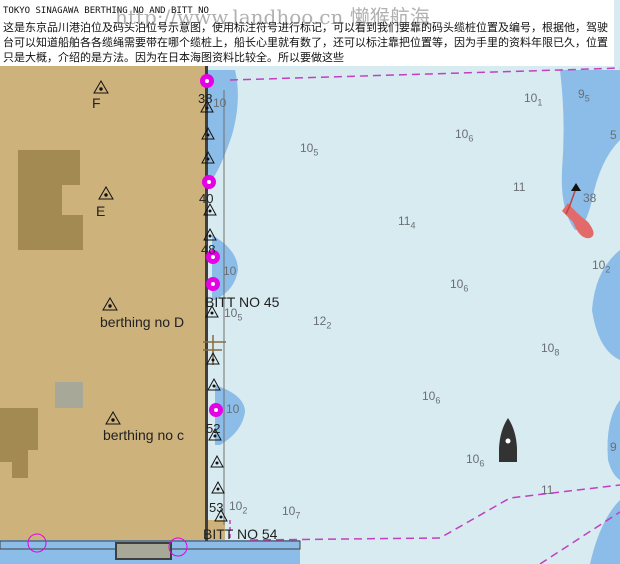  Describe the element at coordinates (590, 198) in the screenshot. I see `depth-sounding: 38` at that location.